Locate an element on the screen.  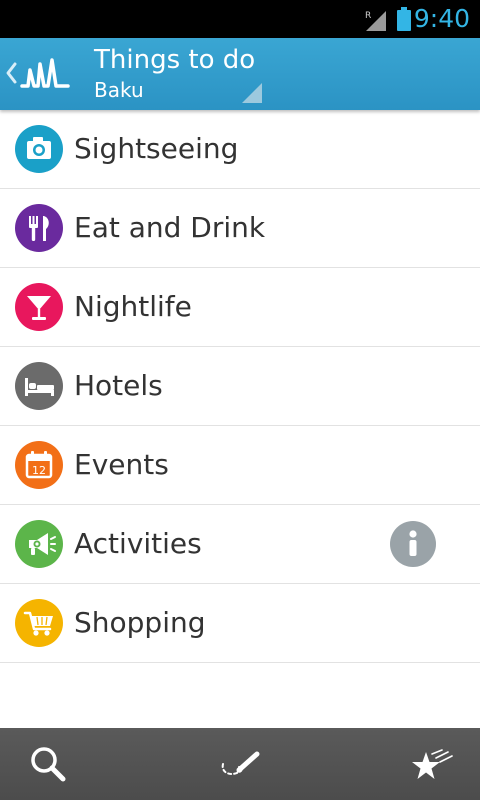
calendar-day: 12 is located at coordinates (39, 470).